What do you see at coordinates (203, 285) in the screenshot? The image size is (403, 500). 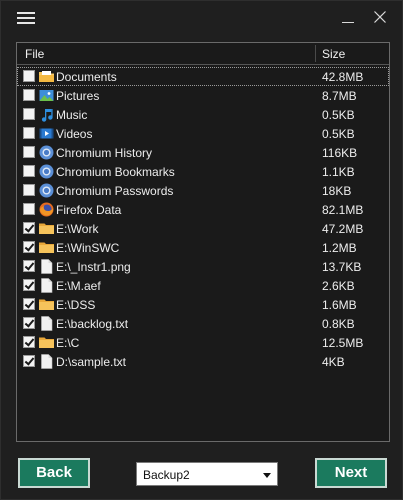 I see `list-item: E:\M.aef 2.6KB` at bounding box center [203, 285].